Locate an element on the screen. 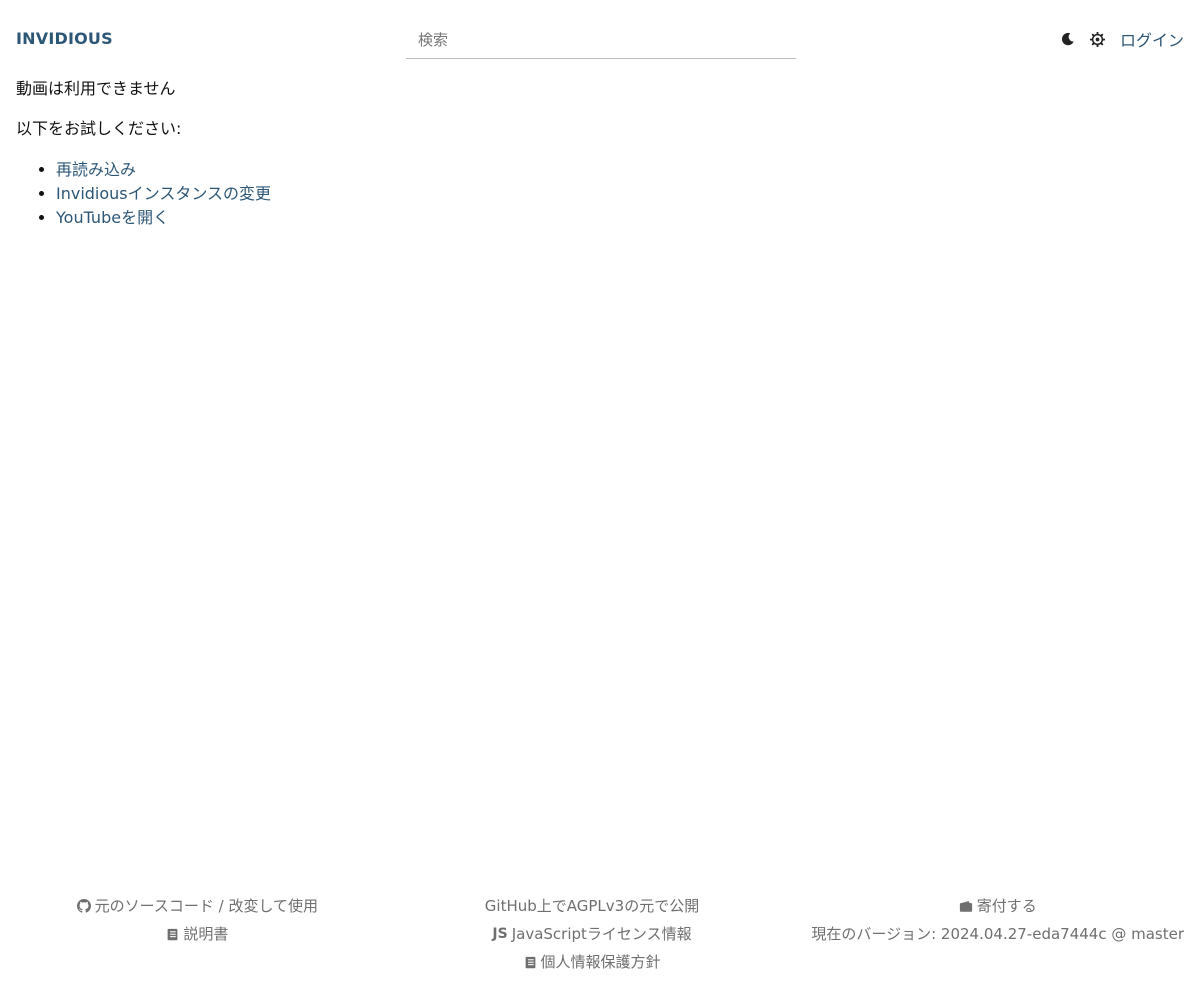 This screenshot has width=1200, height=1000. error-subtitle: 以下をお試しください: is located at coordinates (99, 128).